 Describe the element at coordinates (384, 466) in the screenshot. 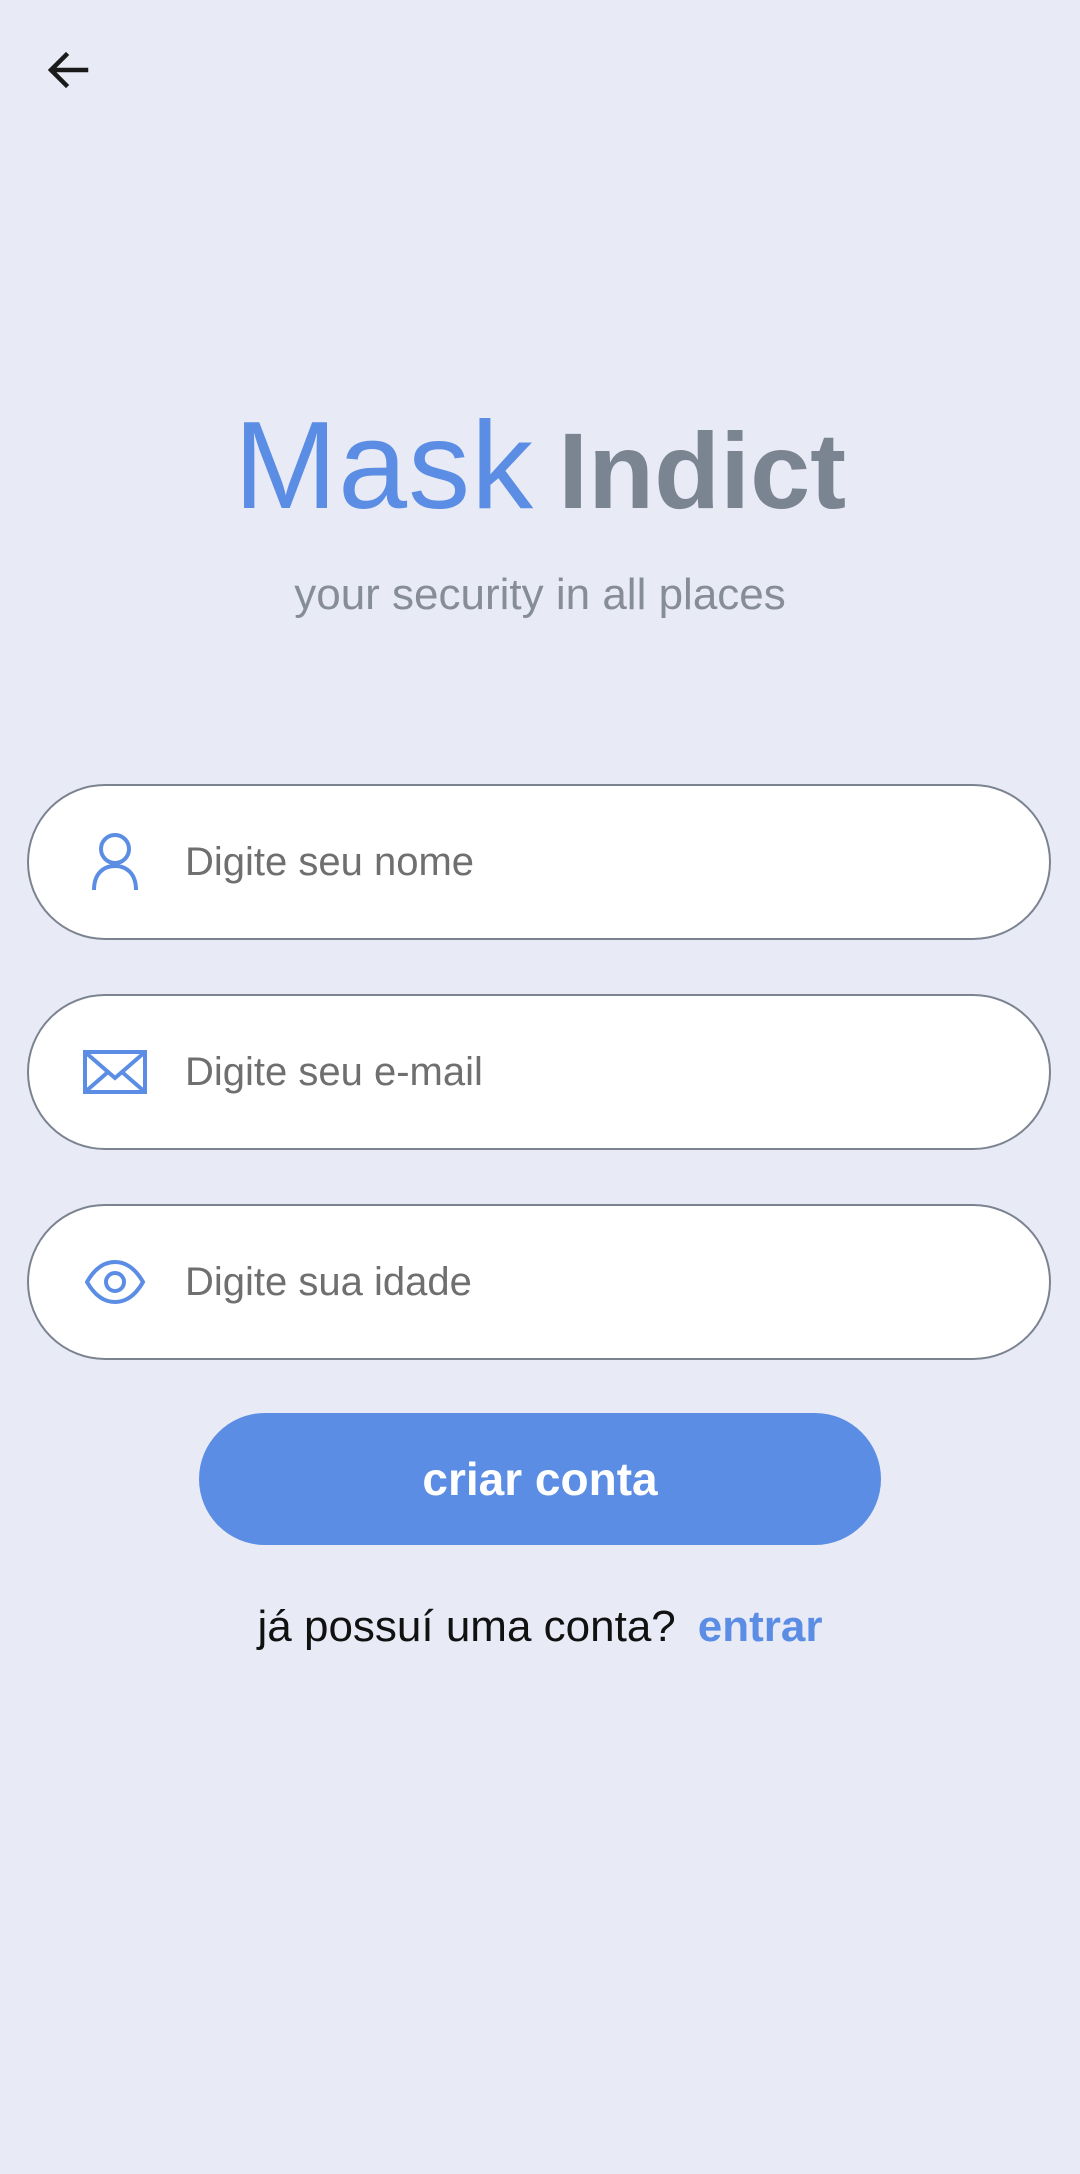

I see `brand-mask-text: Mask` at that location.